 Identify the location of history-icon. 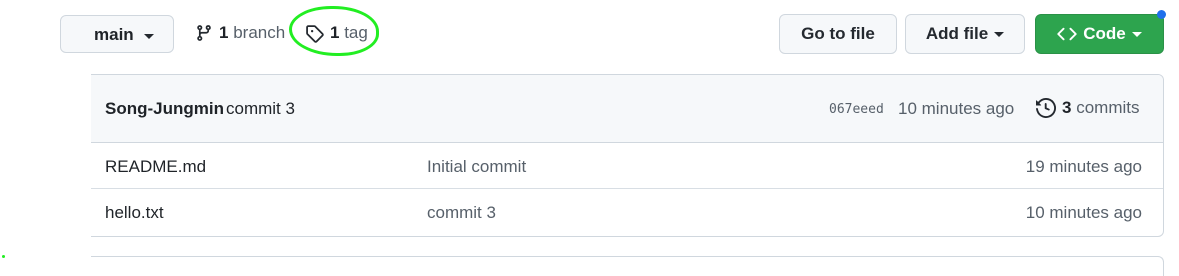
(1046, 108).